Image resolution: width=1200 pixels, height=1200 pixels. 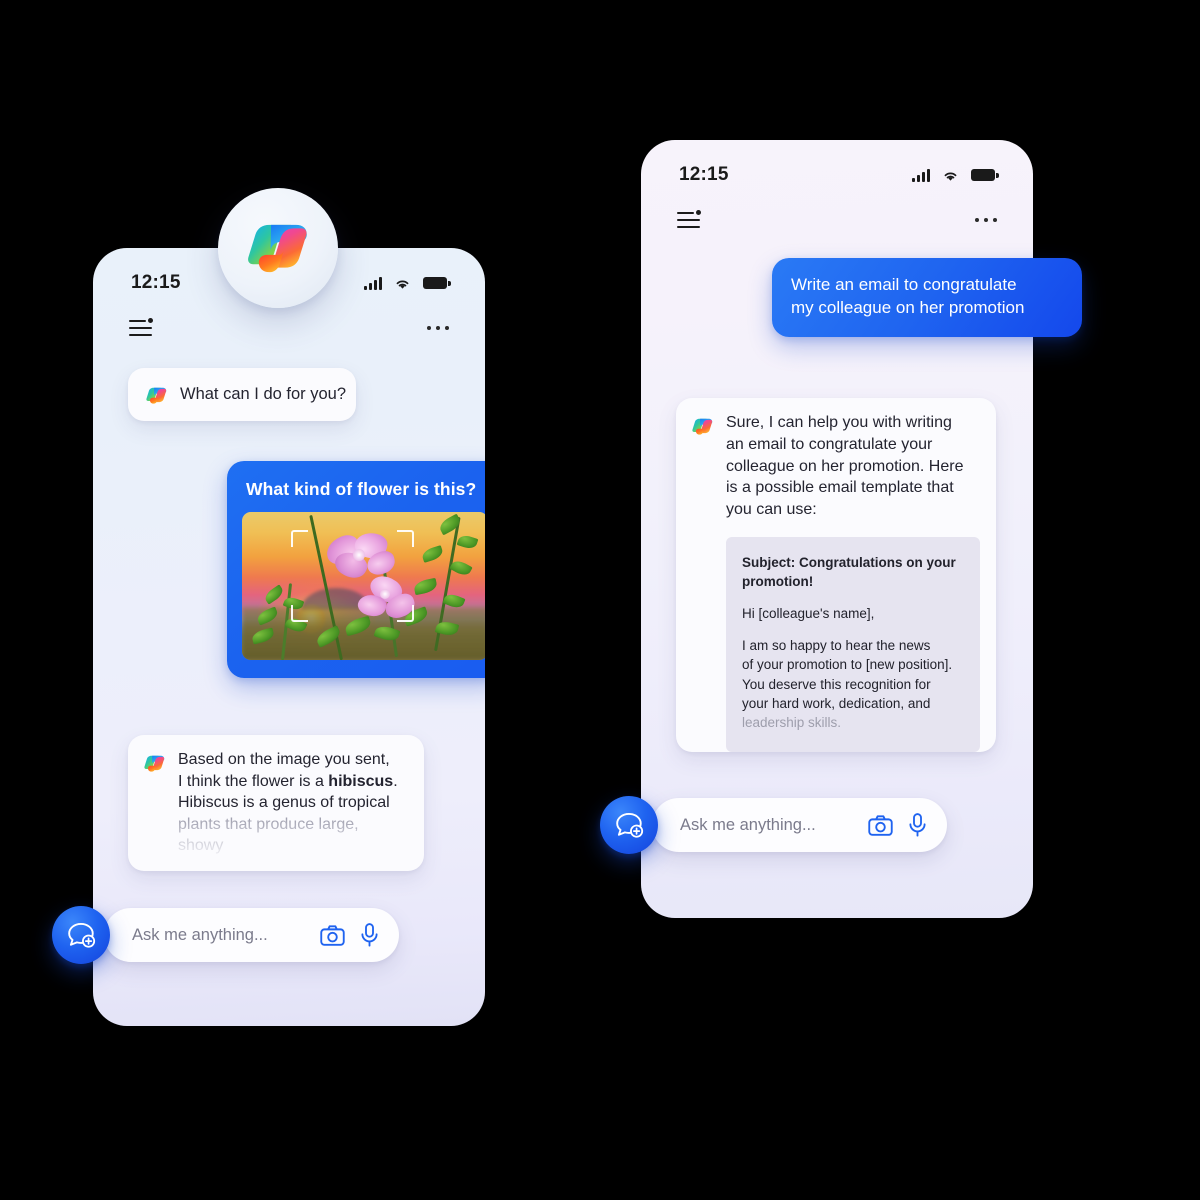 I want to click on email-greeting: Hi [colleague's name],, so click(x=808, y=614).